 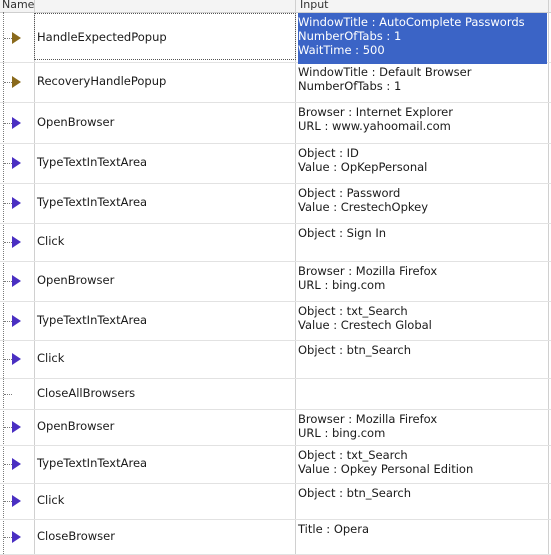 What do you see at coordinates (411, 22) in the screenshot?
I see `input-parameter: WindowTitle : AutoComplete Passwords` at bounding box center [411, 22].